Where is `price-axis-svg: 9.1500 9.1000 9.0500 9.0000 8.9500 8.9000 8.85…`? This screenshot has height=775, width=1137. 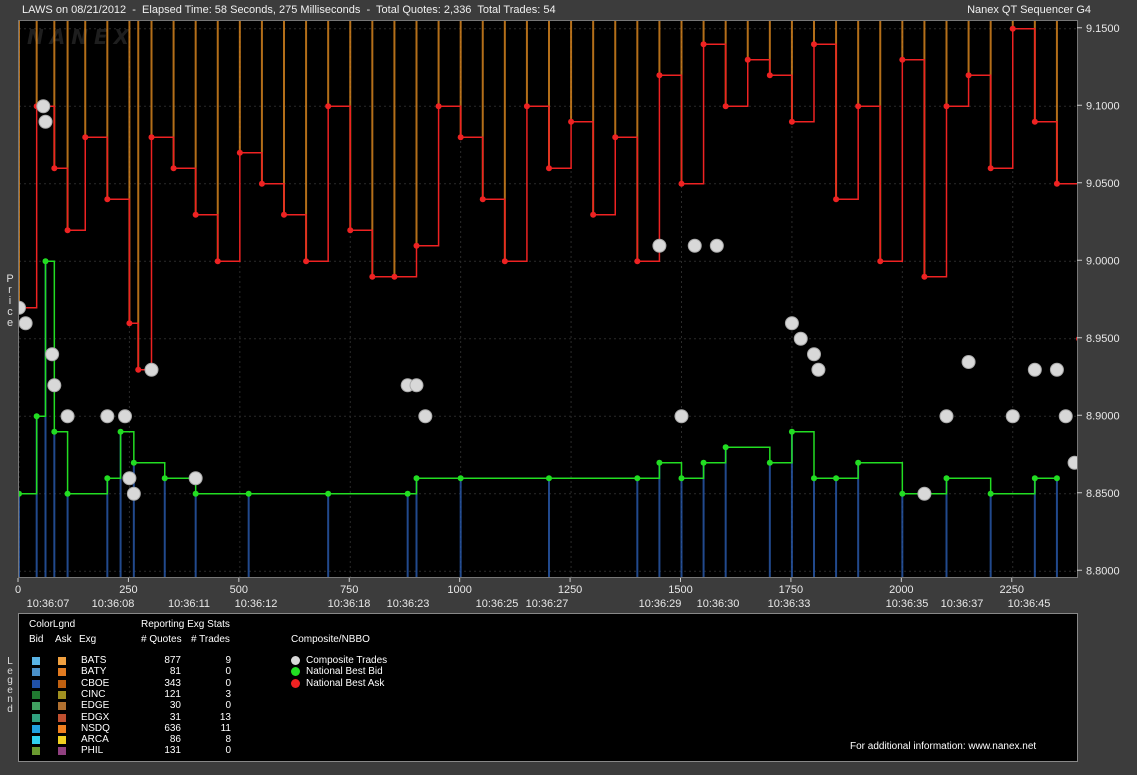
price-axis-svg: 9.1500 9.1000 9.0500 9.0000 8.9500 8.9000 8.85… is located at coordinates (1098, 300).